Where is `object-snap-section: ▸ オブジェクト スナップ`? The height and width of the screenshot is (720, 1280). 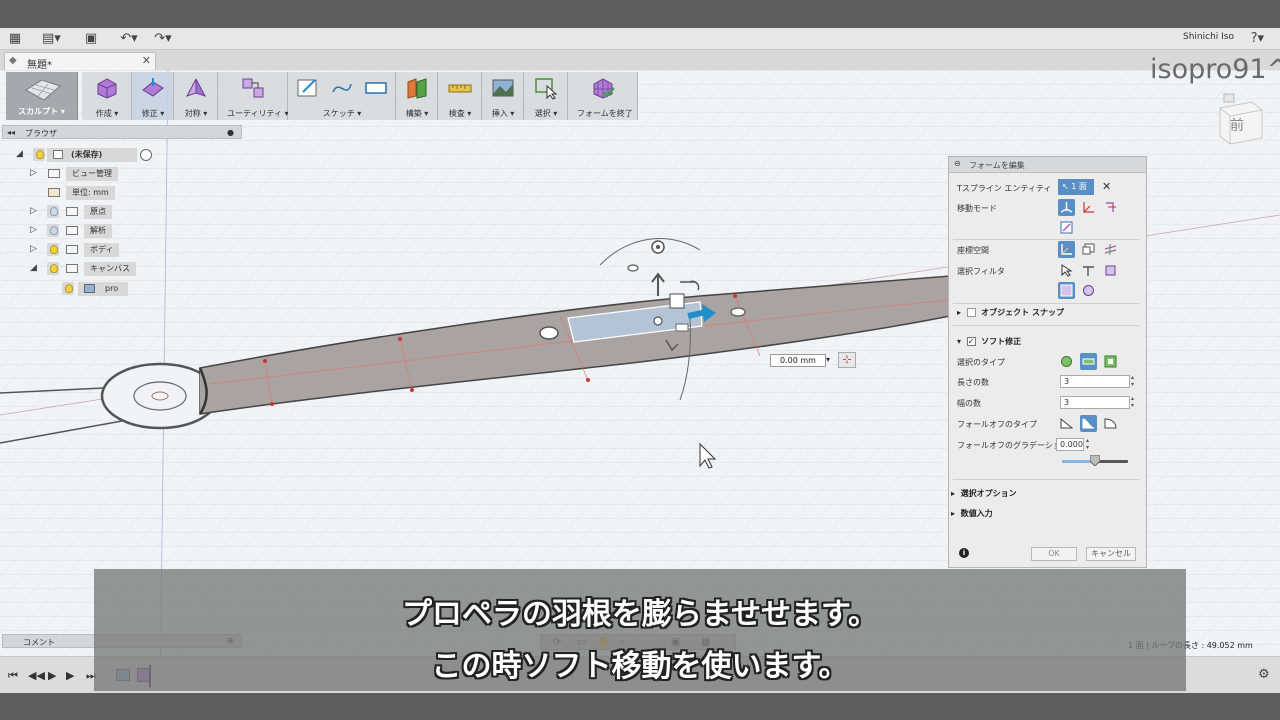 object-snap-section: ▸ オブジェクト スナップ is located at coordinates (1010, 312).